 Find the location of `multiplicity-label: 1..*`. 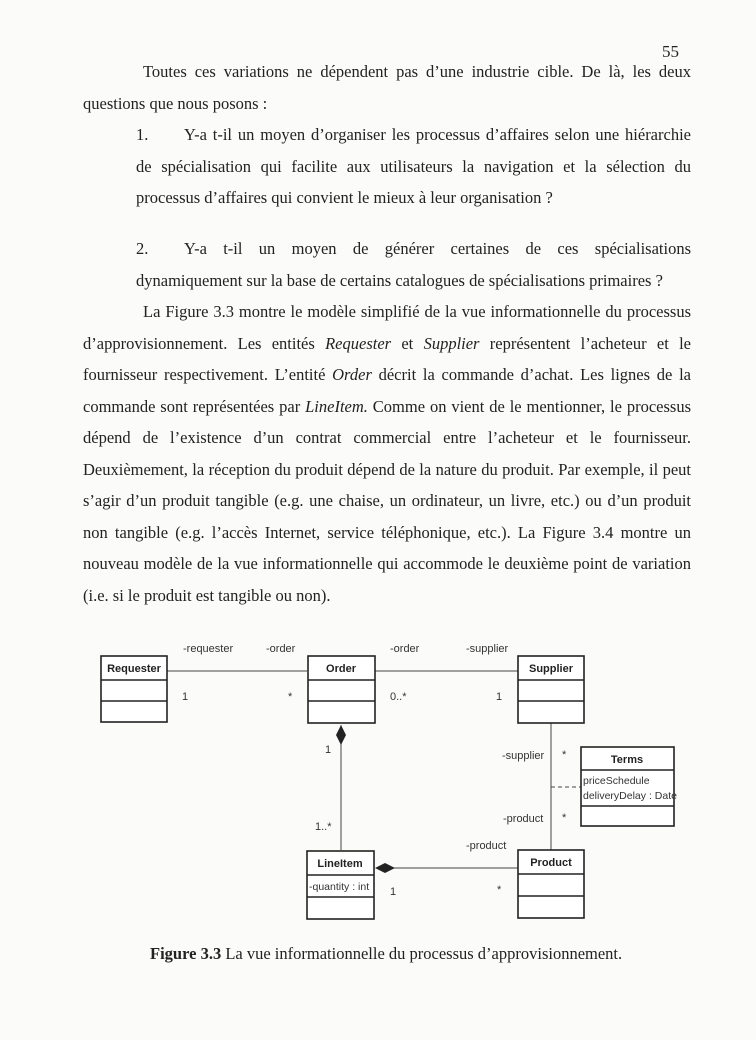

multiplicity-label: 1..* is located at coordinates (323, 827).